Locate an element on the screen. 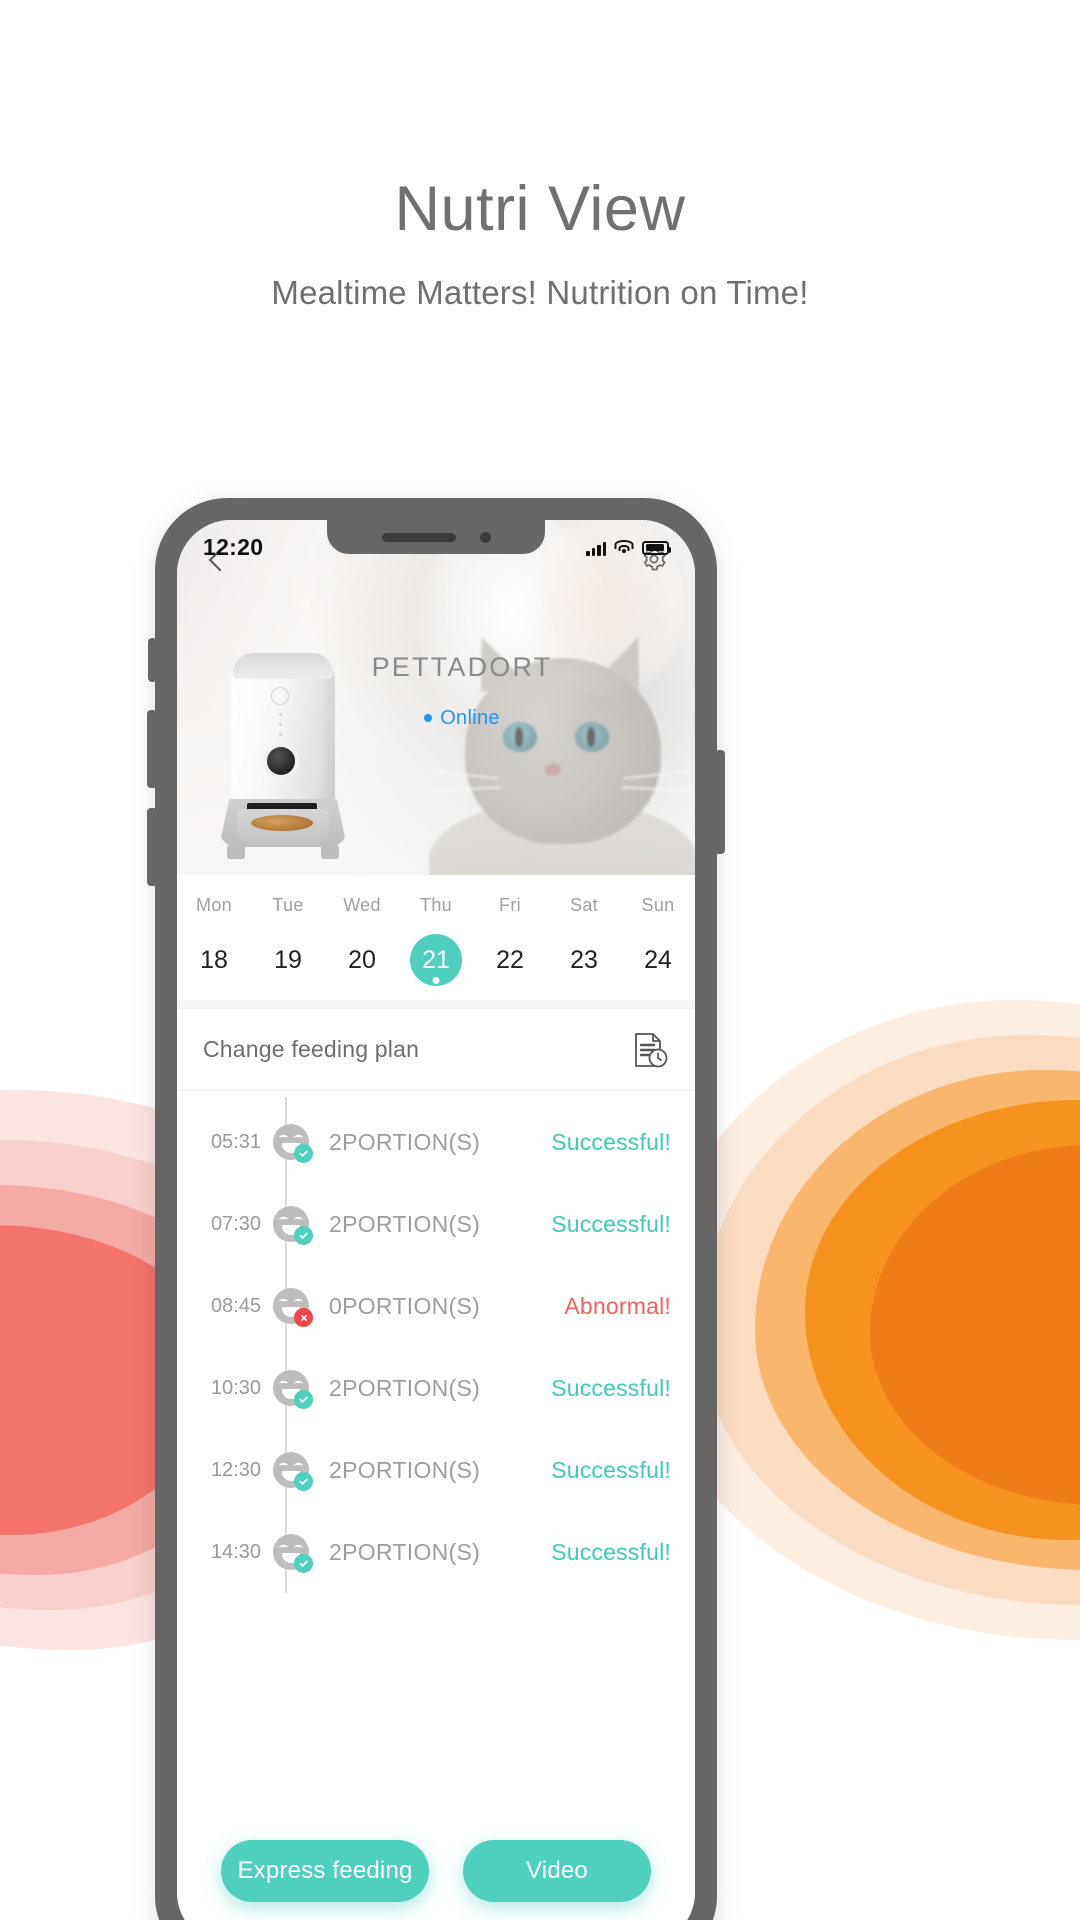 The height and width of the screenshot is (1920, 1080). phone-power-button is located at coordinates (720, 802).